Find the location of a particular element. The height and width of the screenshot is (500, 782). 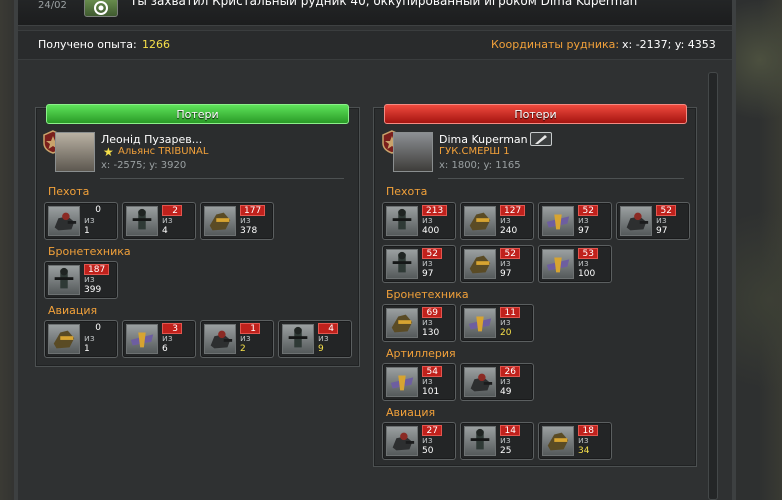

unit-total-count: 4 is located at coordinates (165, 231).